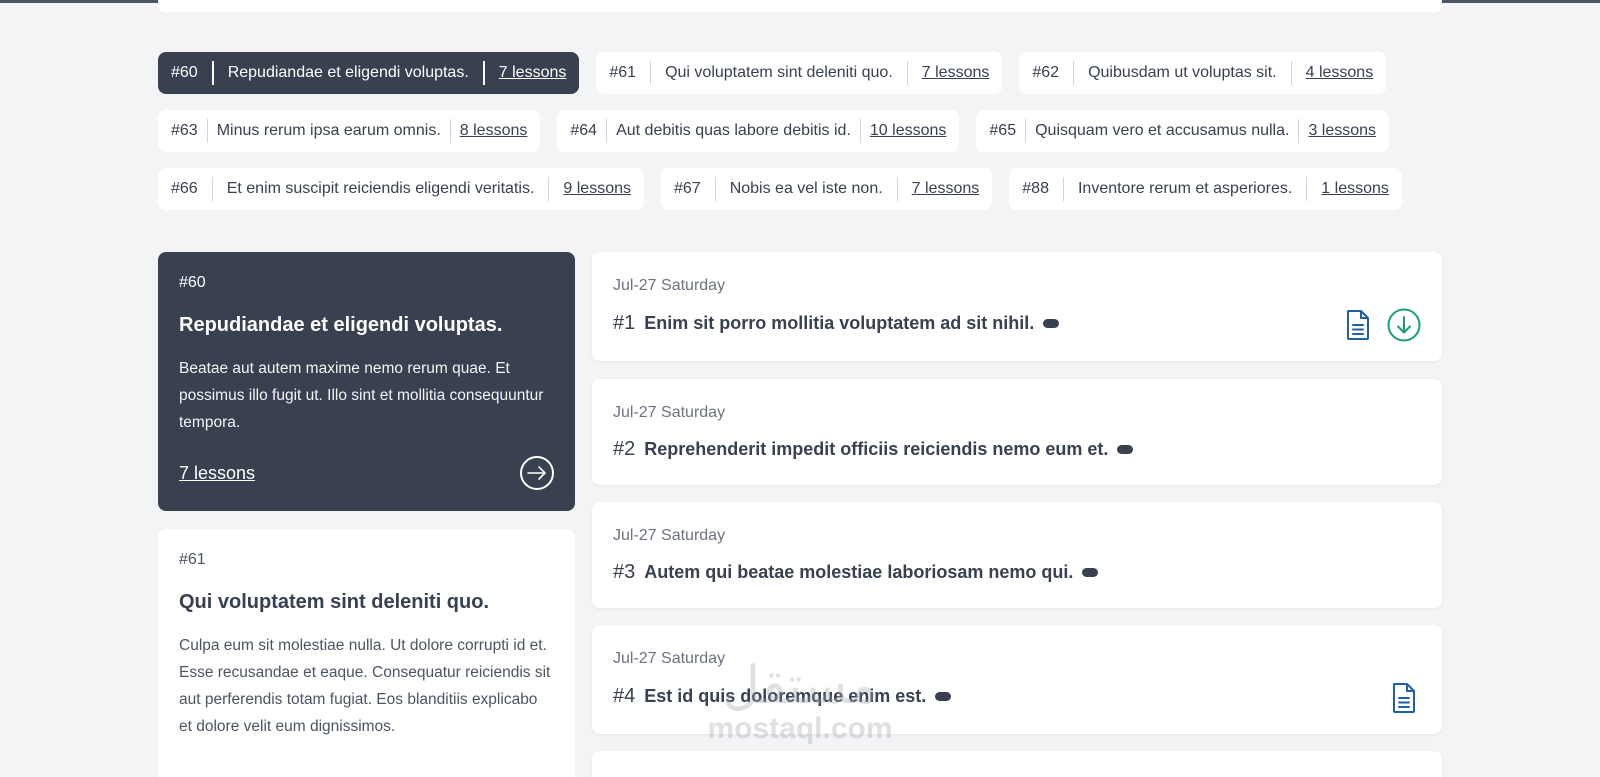 This screenshot has width=1600, height=777. I want to click on course-lessons-link: 7 lessons, so click(217, 473).